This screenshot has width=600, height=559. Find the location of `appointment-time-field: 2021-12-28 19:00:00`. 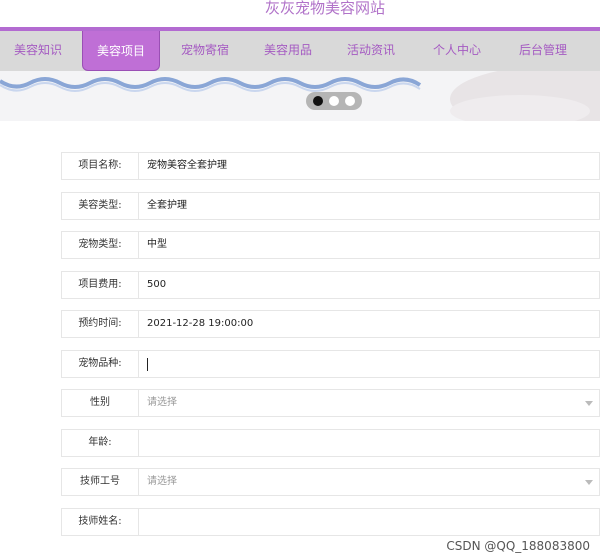

appointment-time-field: 2021-12-28 19:00:00 is located at coordinates (369, 324).